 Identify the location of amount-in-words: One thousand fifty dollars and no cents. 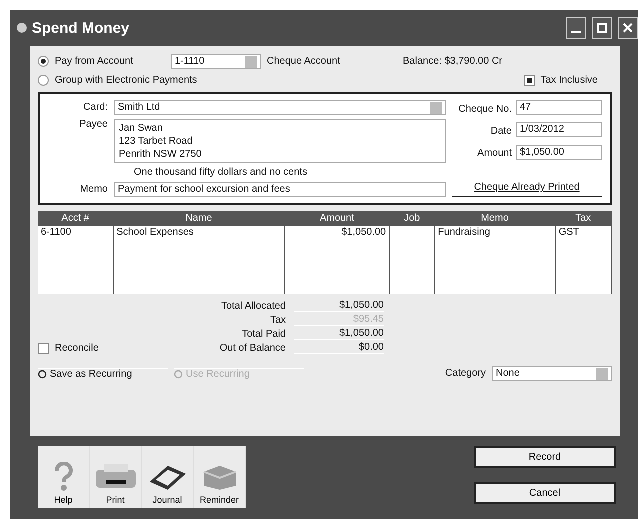
(220, 172).